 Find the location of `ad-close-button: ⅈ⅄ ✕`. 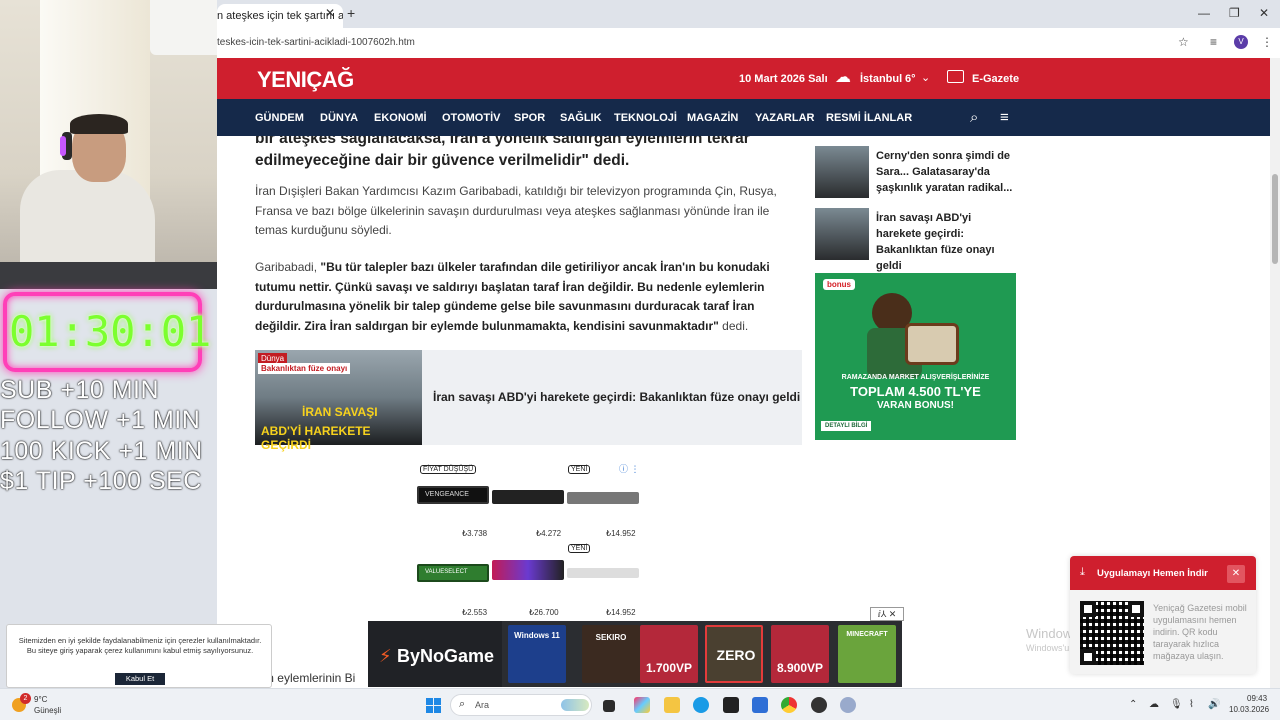

ad-close-button: ⅈ⅄ ✕ is located at coordinates (887, 614).